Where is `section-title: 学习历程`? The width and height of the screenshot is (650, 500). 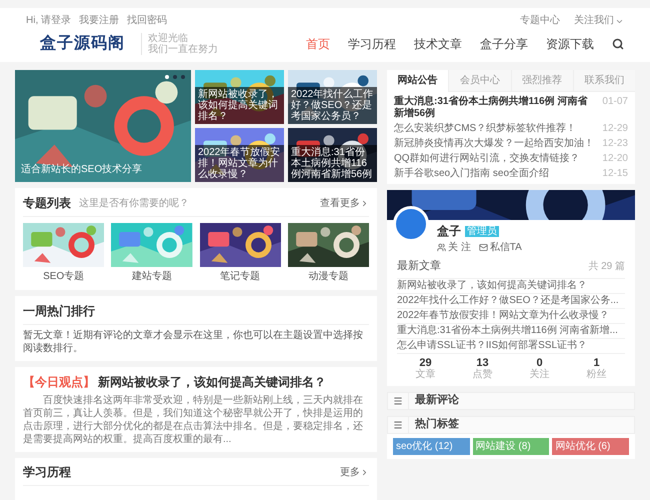
section-title: 学习历程 is located at coordinates (47, 472).